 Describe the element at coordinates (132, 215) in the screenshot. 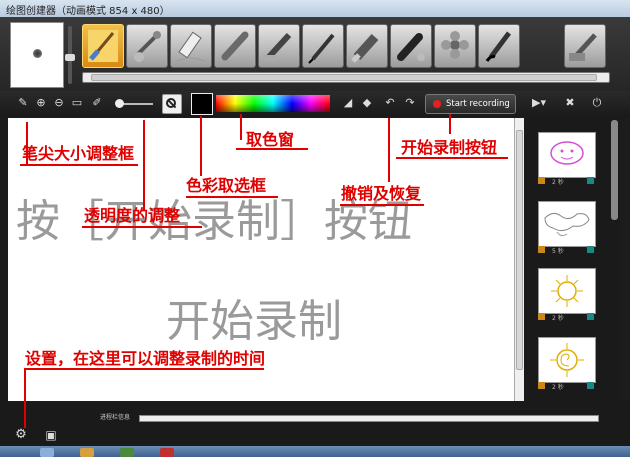

I see `annotation-opacity: 透明度的调整` at that location.